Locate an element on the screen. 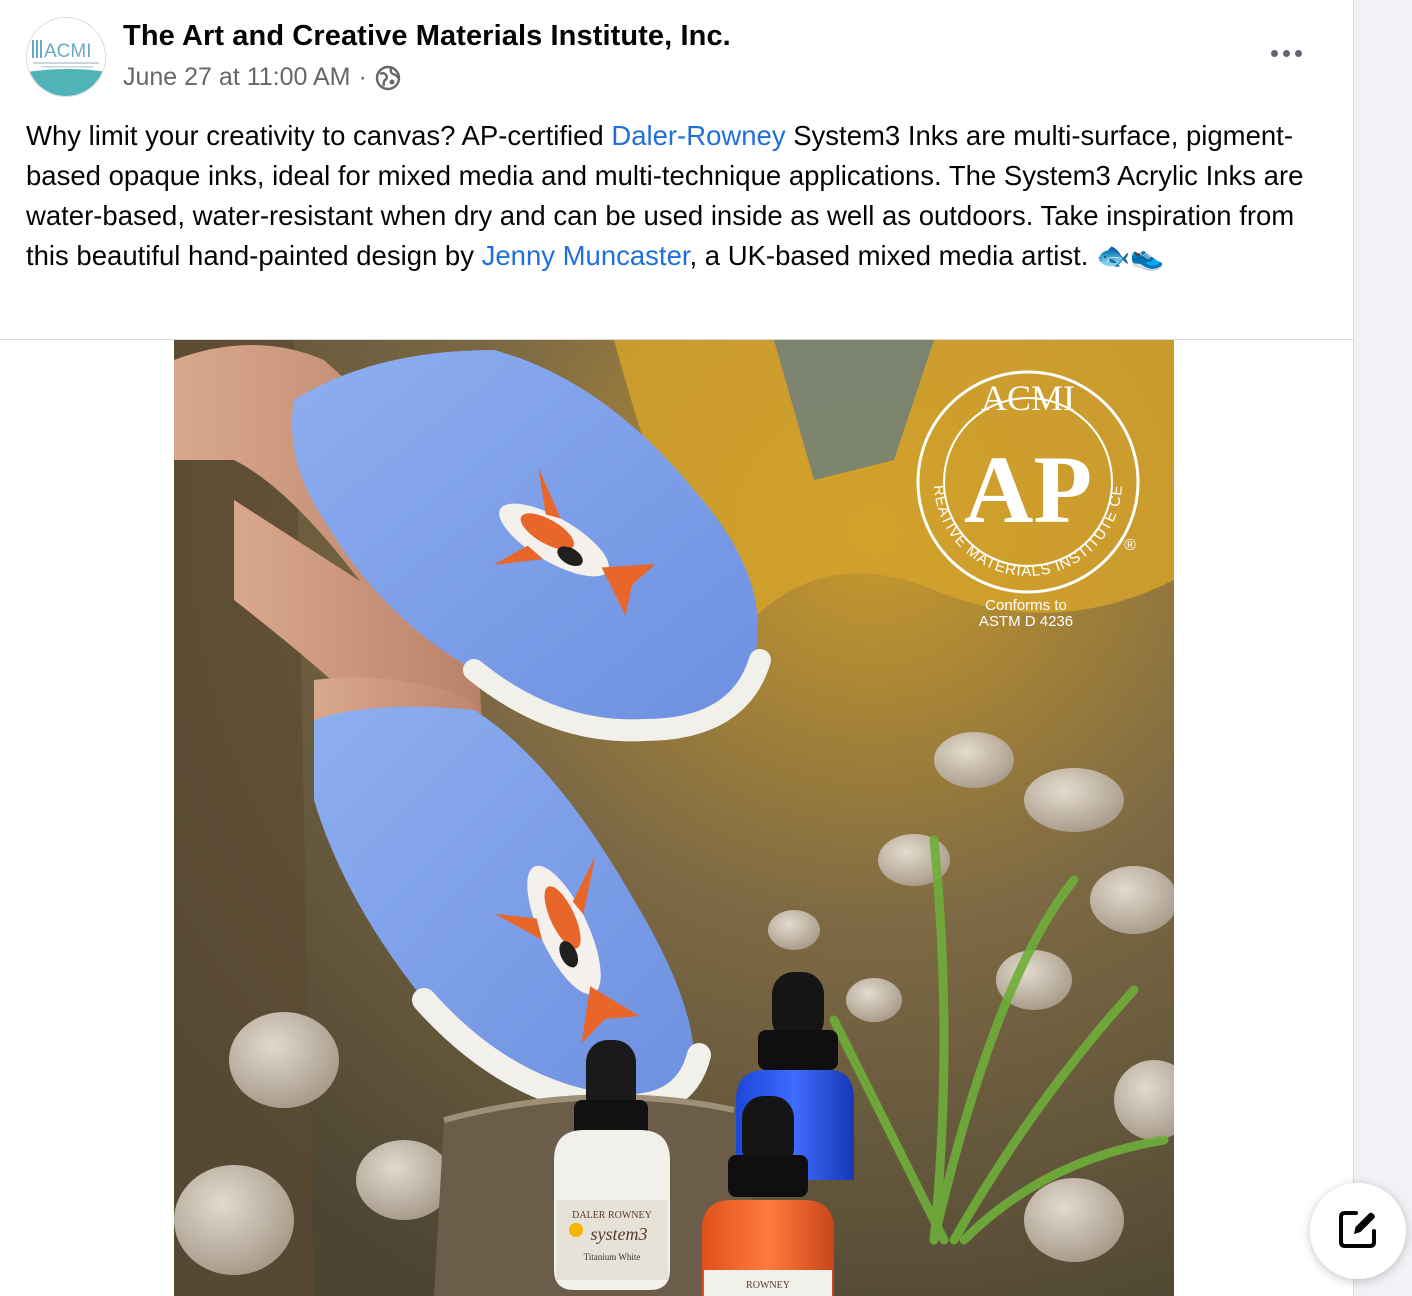 The height and width of the screenshot is (1296, 1412). globe-icon is located at coordinates (388, 78).